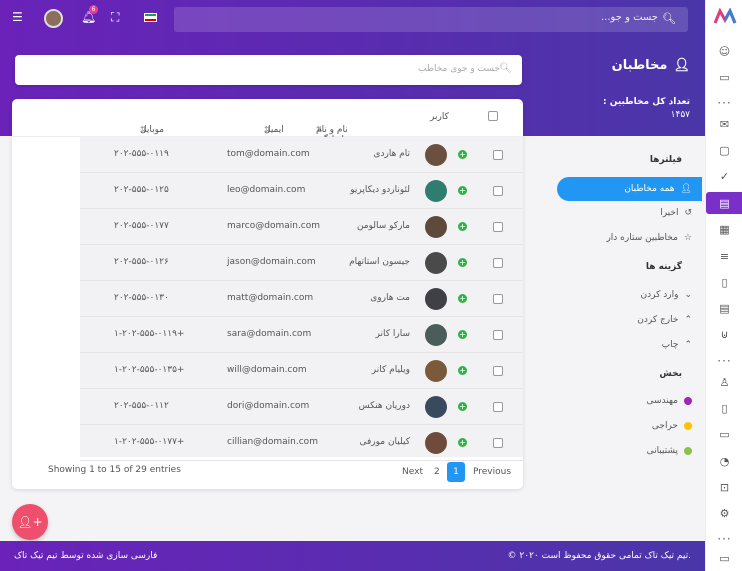  I want to click on dashboard-icon: ☺, so click(724, 51).